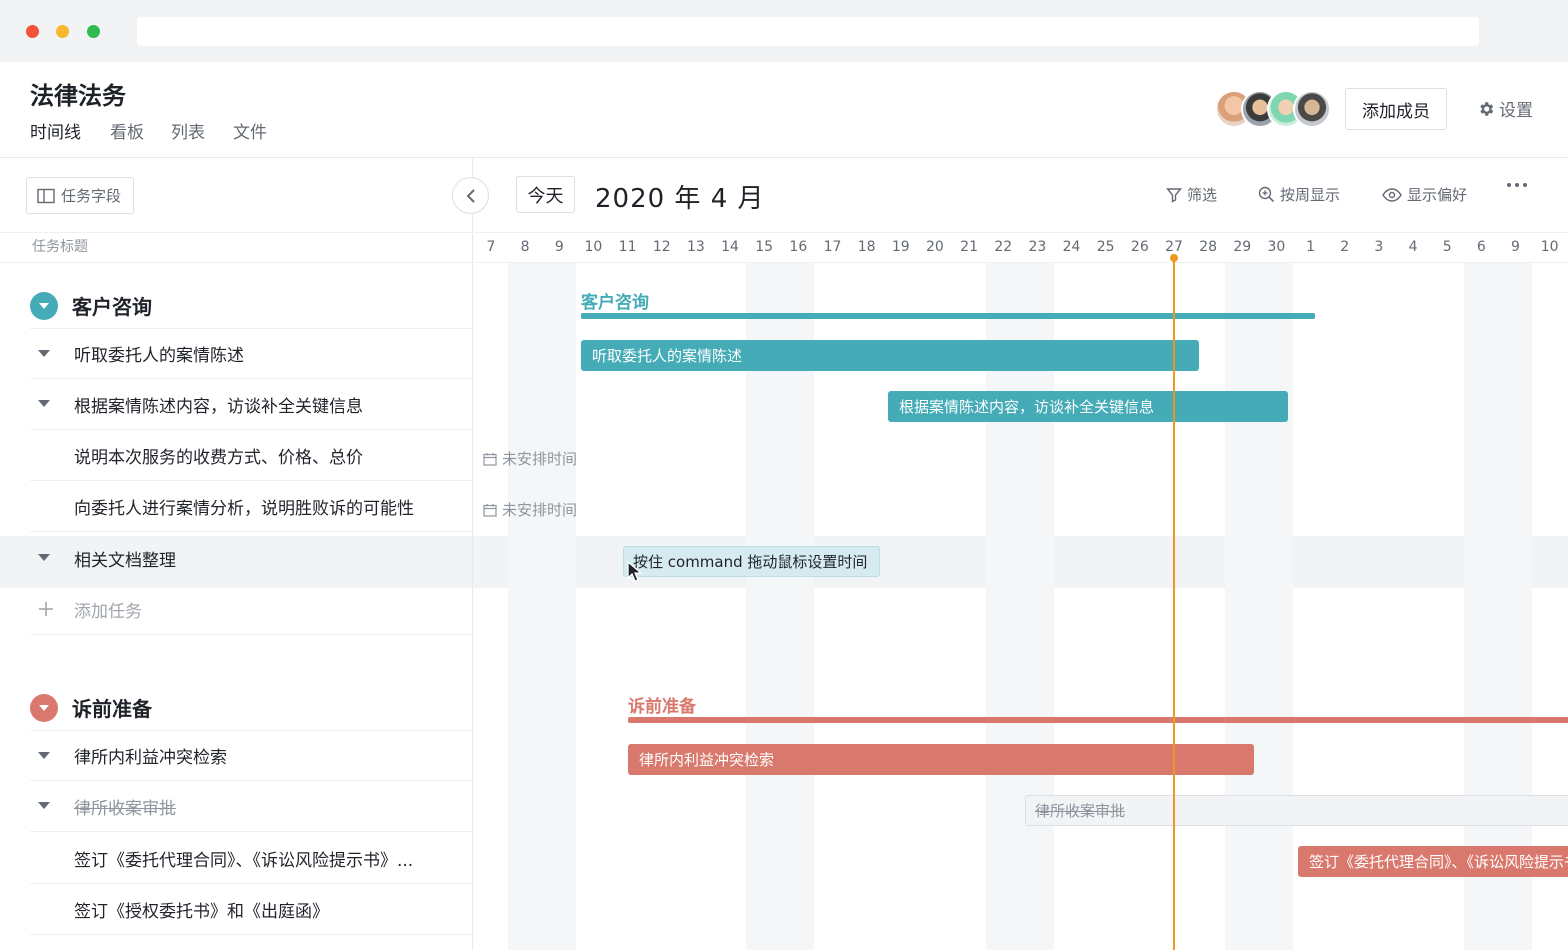  I want to click on day-label: 29, so click(1242, 247).